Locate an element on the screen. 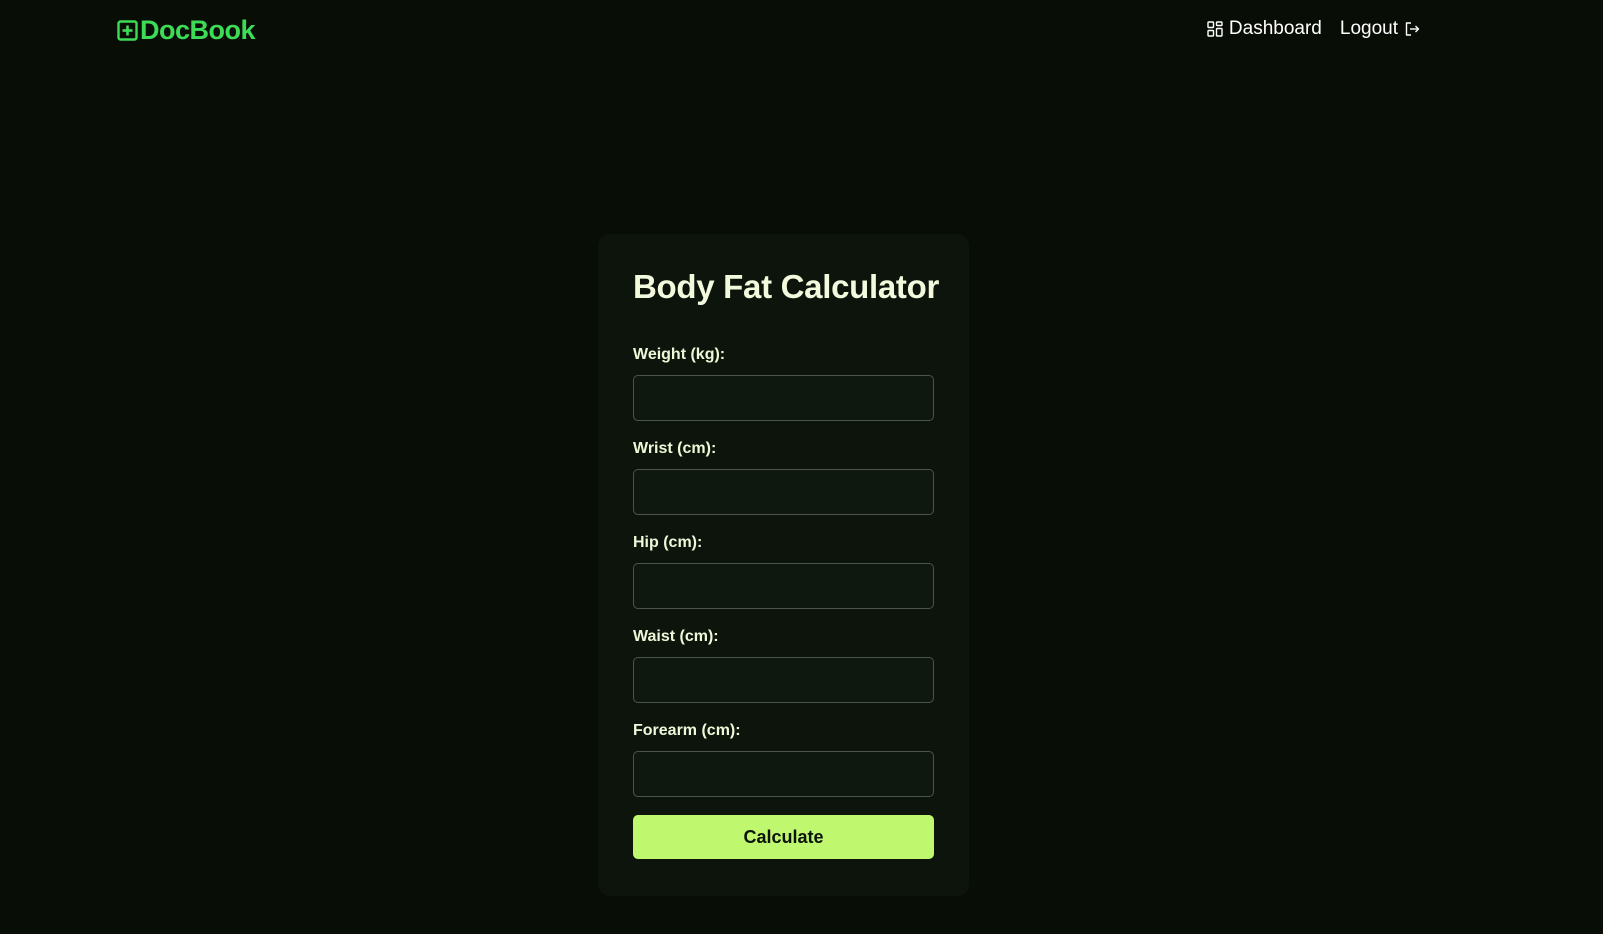 This screenshot has width=1603, height=934. navbar: DocBook Dashboard Logout is located at coordinates (801, 31).